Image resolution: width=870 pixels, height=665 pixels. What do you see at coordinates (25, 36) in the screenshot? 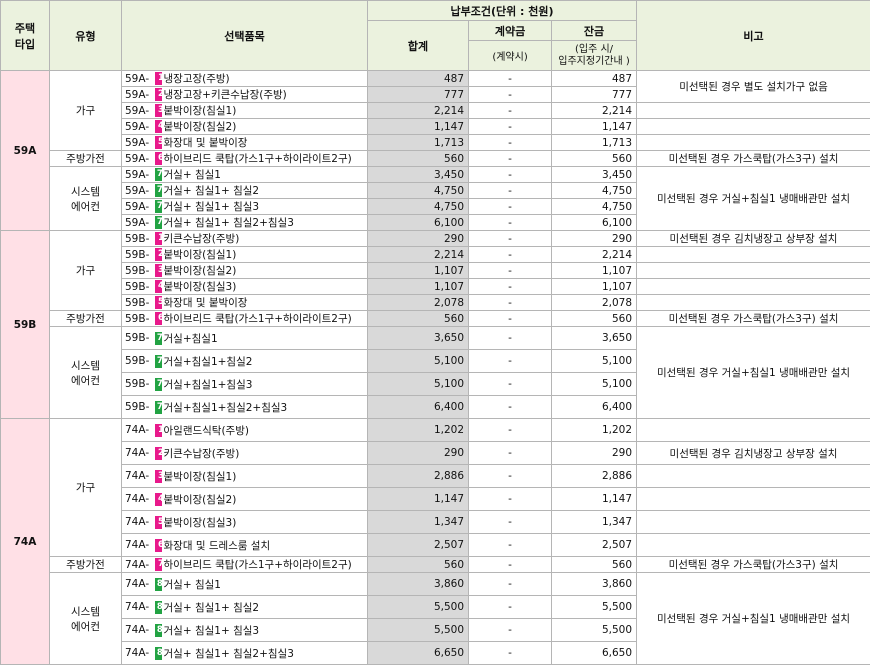
I see `header-housing-type: 주택 타입` at bounding box center [25, 36].